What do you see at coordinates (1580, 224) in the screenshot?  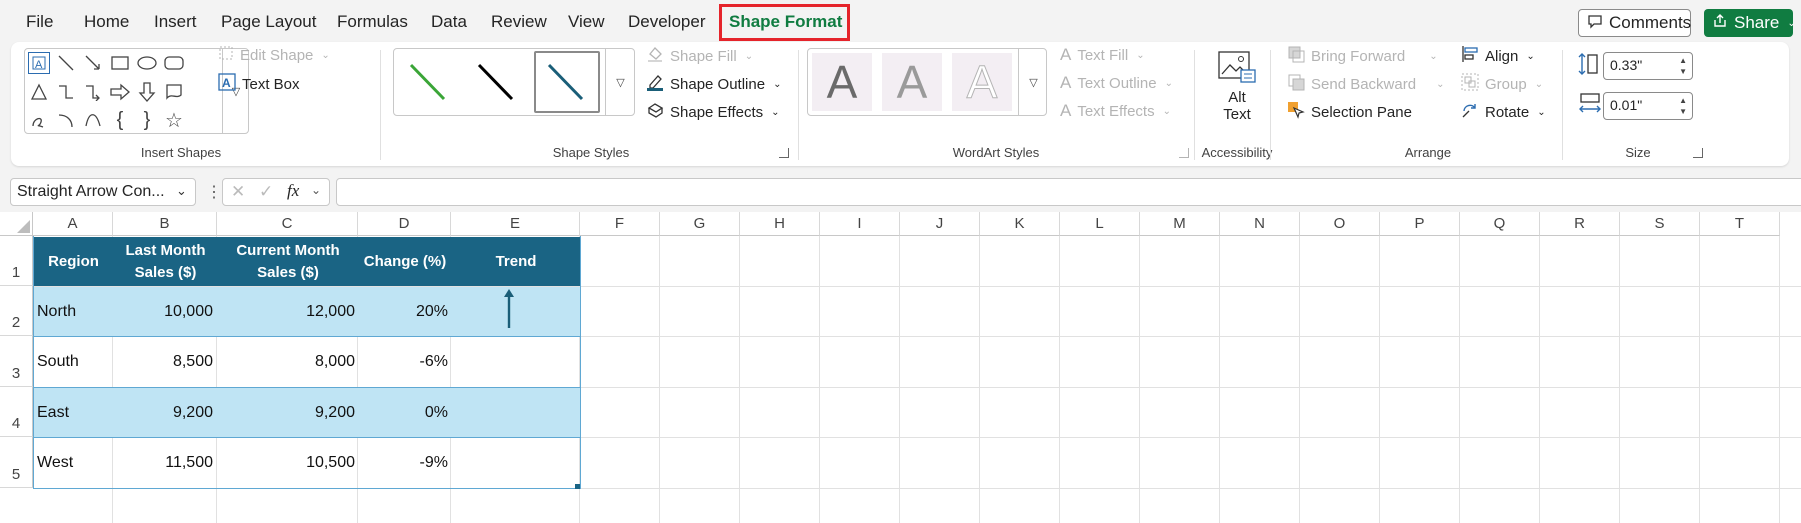 I see `column-header-r: R` at bounding box center [1580, 224].